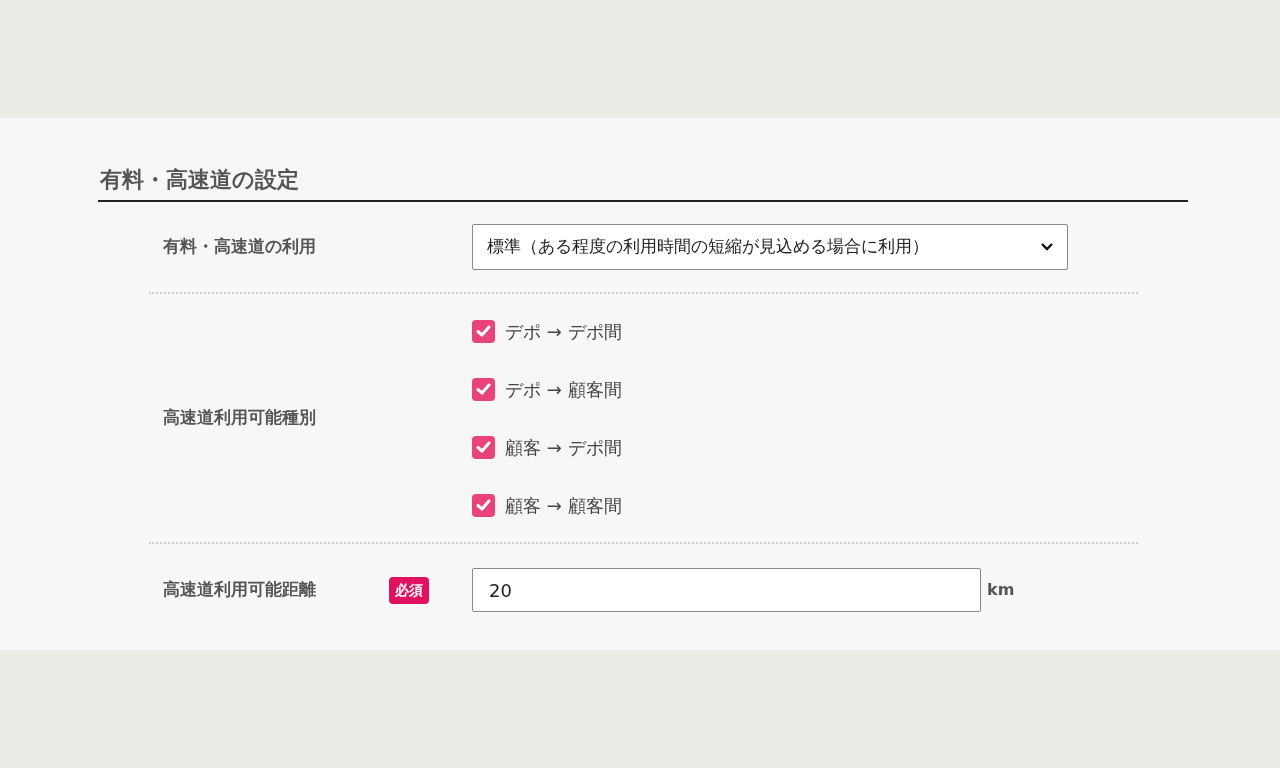 Image resolution: width=1280 pixels, height=768 pixels. I want to click on distance-input: 20, so click(726, 590).